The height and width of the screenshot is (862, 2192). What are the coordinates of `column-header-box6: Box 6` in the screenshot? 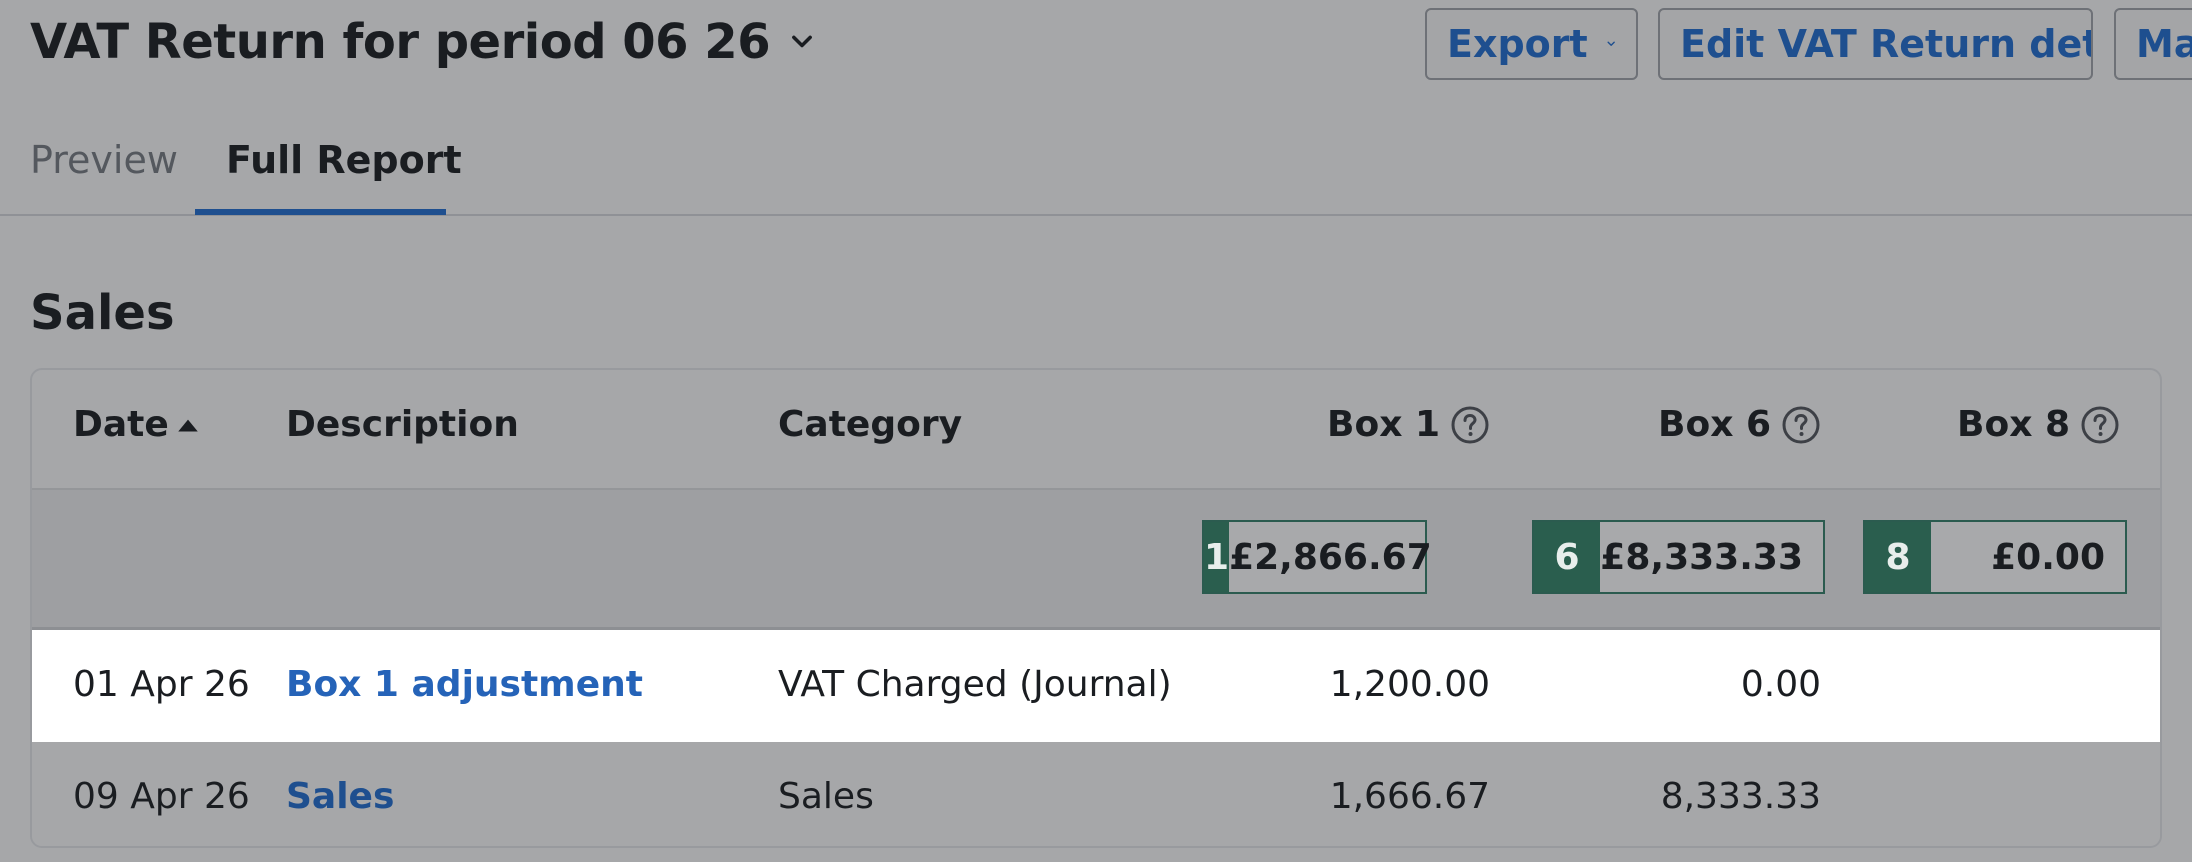 It's located at (1739, 424).